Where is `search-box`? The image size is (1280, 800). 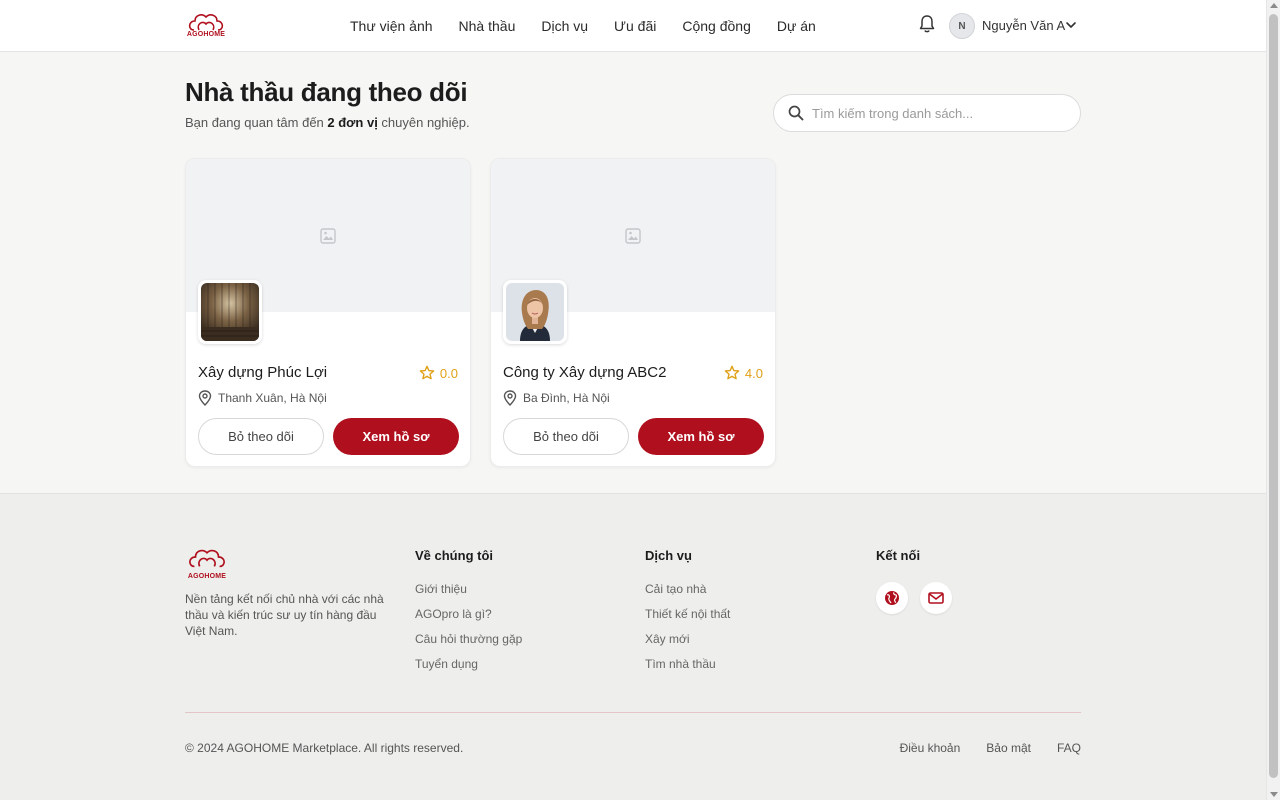
search-box is located at coordinates (927, 113).